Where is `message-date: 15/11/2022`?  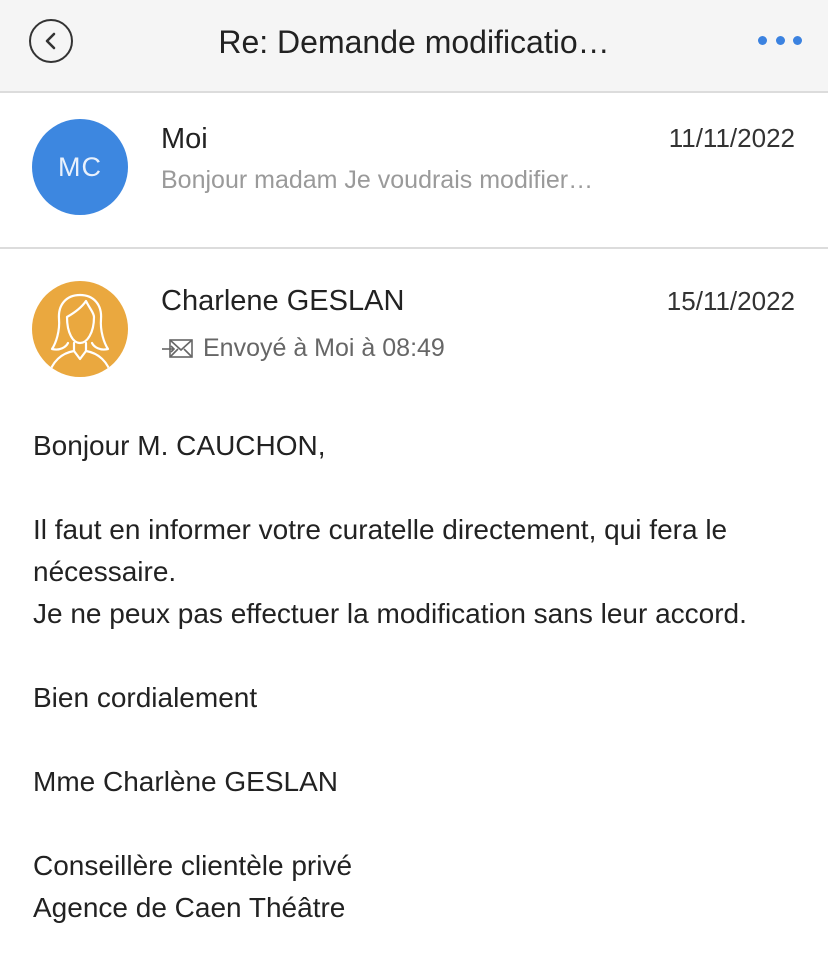 message-date: 15/11/2022 is located at coordinates (730, 301).